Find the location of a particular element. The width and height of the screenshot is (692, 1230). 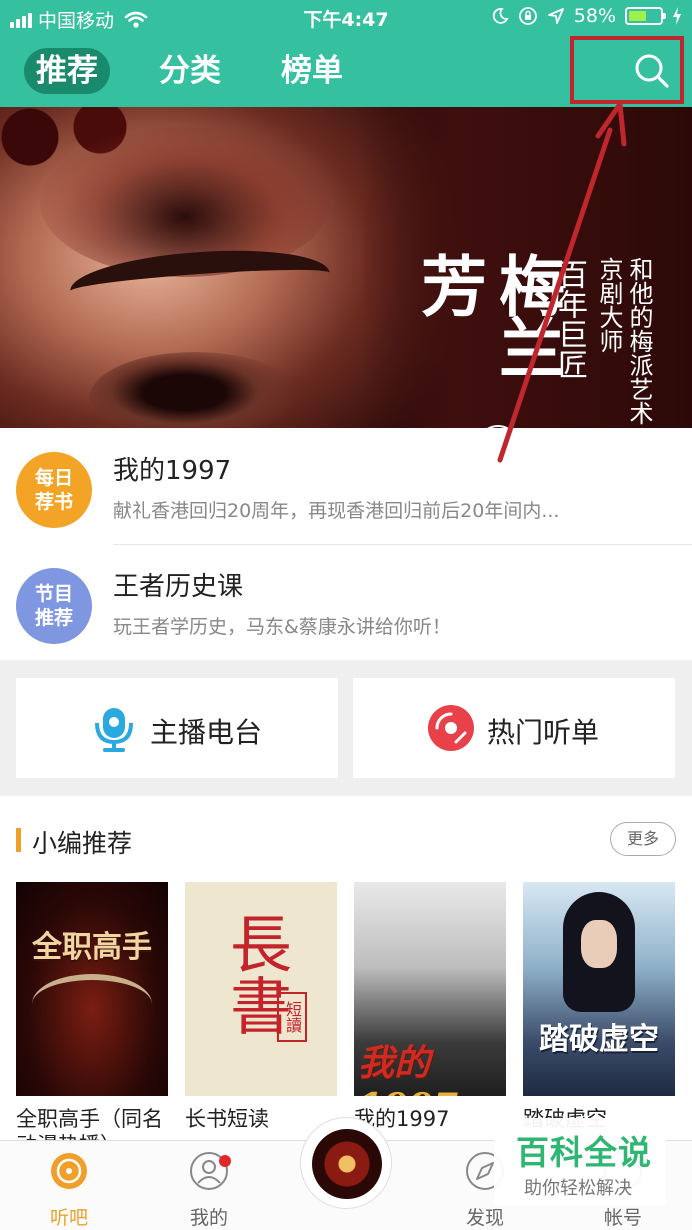

tab-recommend: 推荐 is located at coordinates (67, 71).